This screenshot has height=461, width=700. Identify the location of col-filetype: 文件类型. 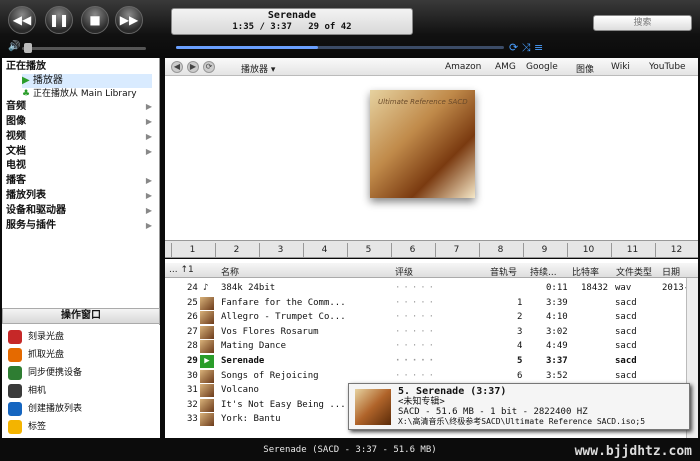
(634, 271).